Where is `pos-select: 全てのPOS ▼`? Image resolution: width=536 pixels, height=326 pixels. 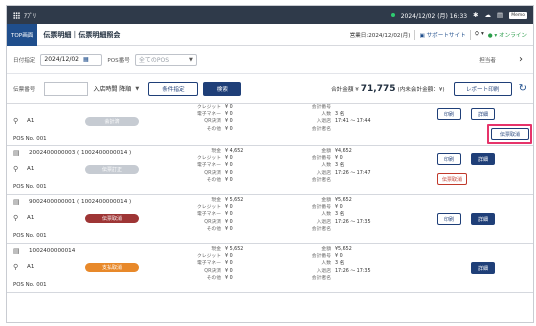 pos-select: 全てのPOS ▼ is located at coordinates (165, 59).